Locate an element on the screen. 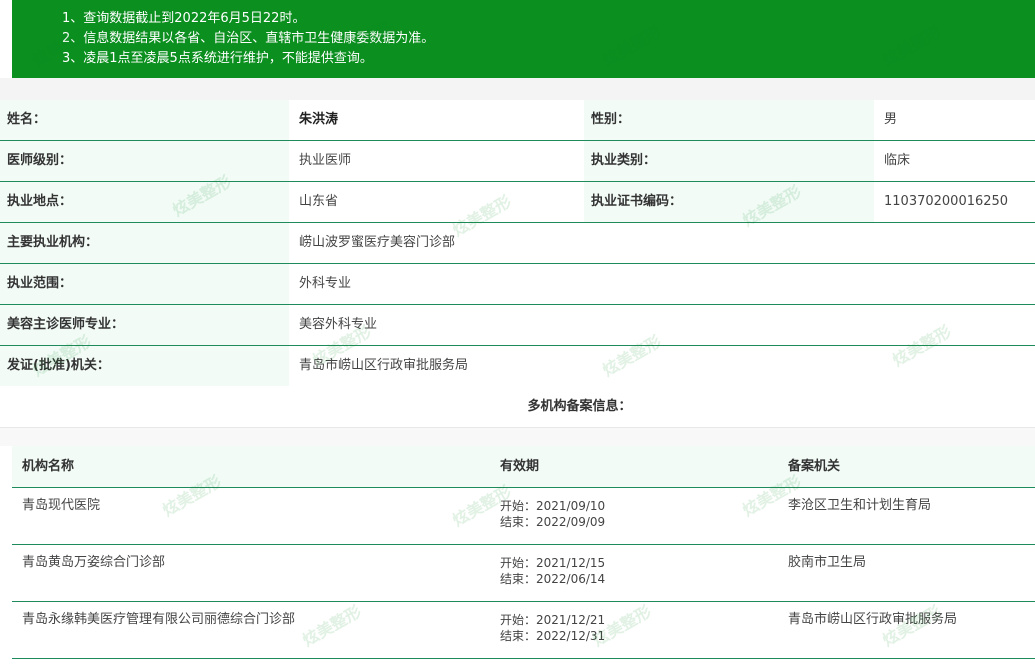  info-row: 发证(批准)机关： 青岛市崂山区行政审批服务局 is located at coordinates (517, 366).